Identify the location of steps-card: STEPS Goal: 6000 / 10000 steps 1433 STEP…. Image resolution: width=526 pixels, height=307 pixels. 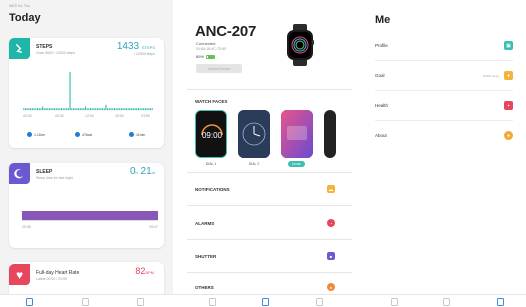
(86, 93).